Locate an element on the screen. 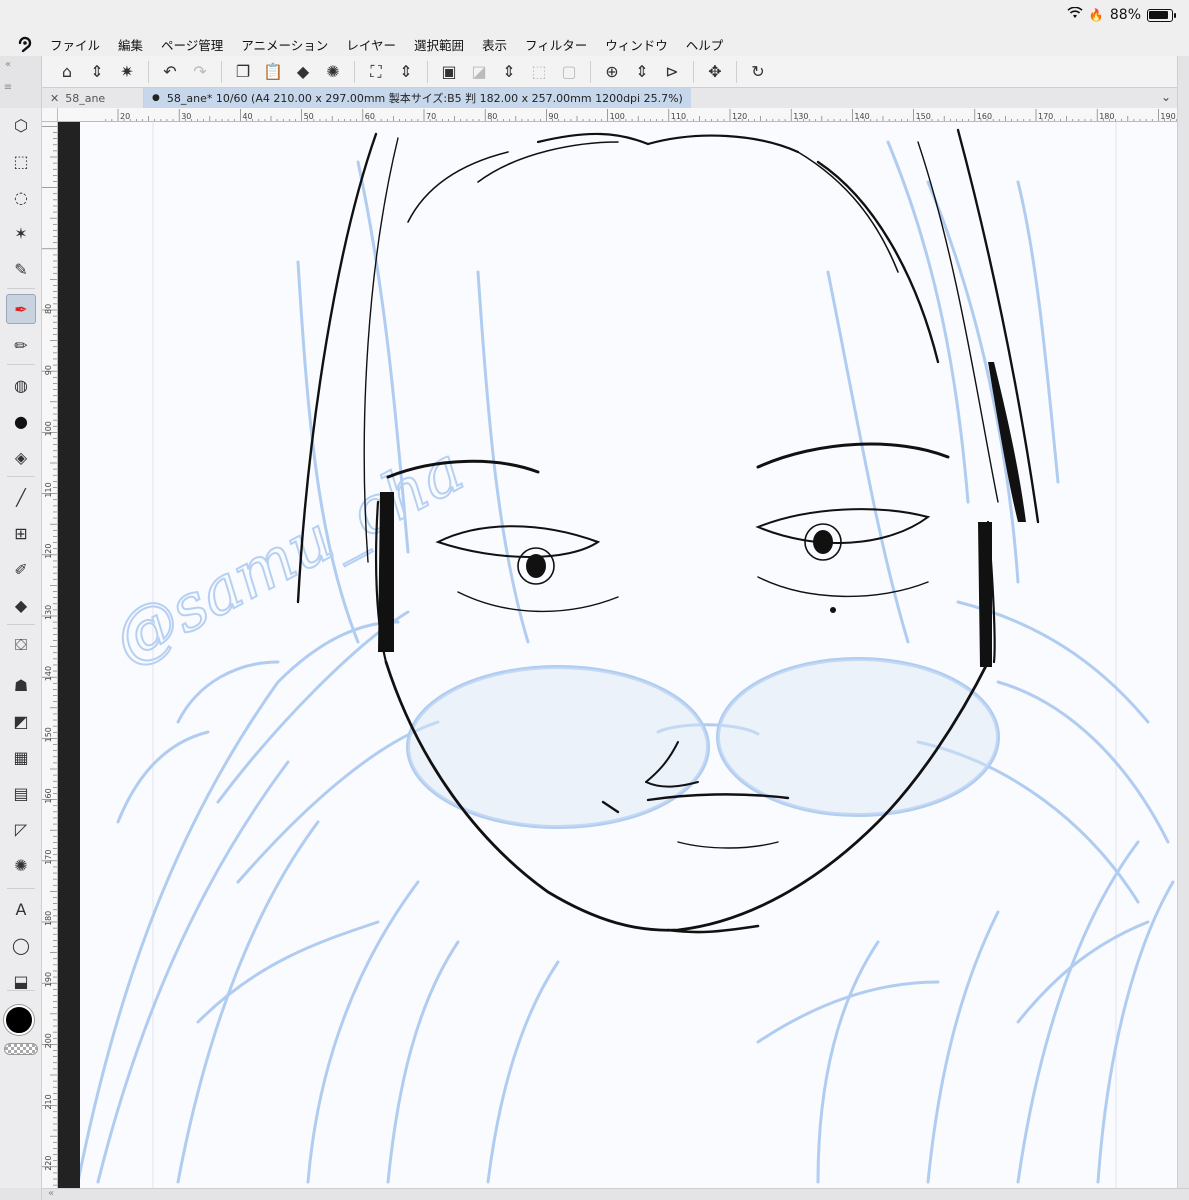  move-icon: ✥ is located at coordinates (715, 72).